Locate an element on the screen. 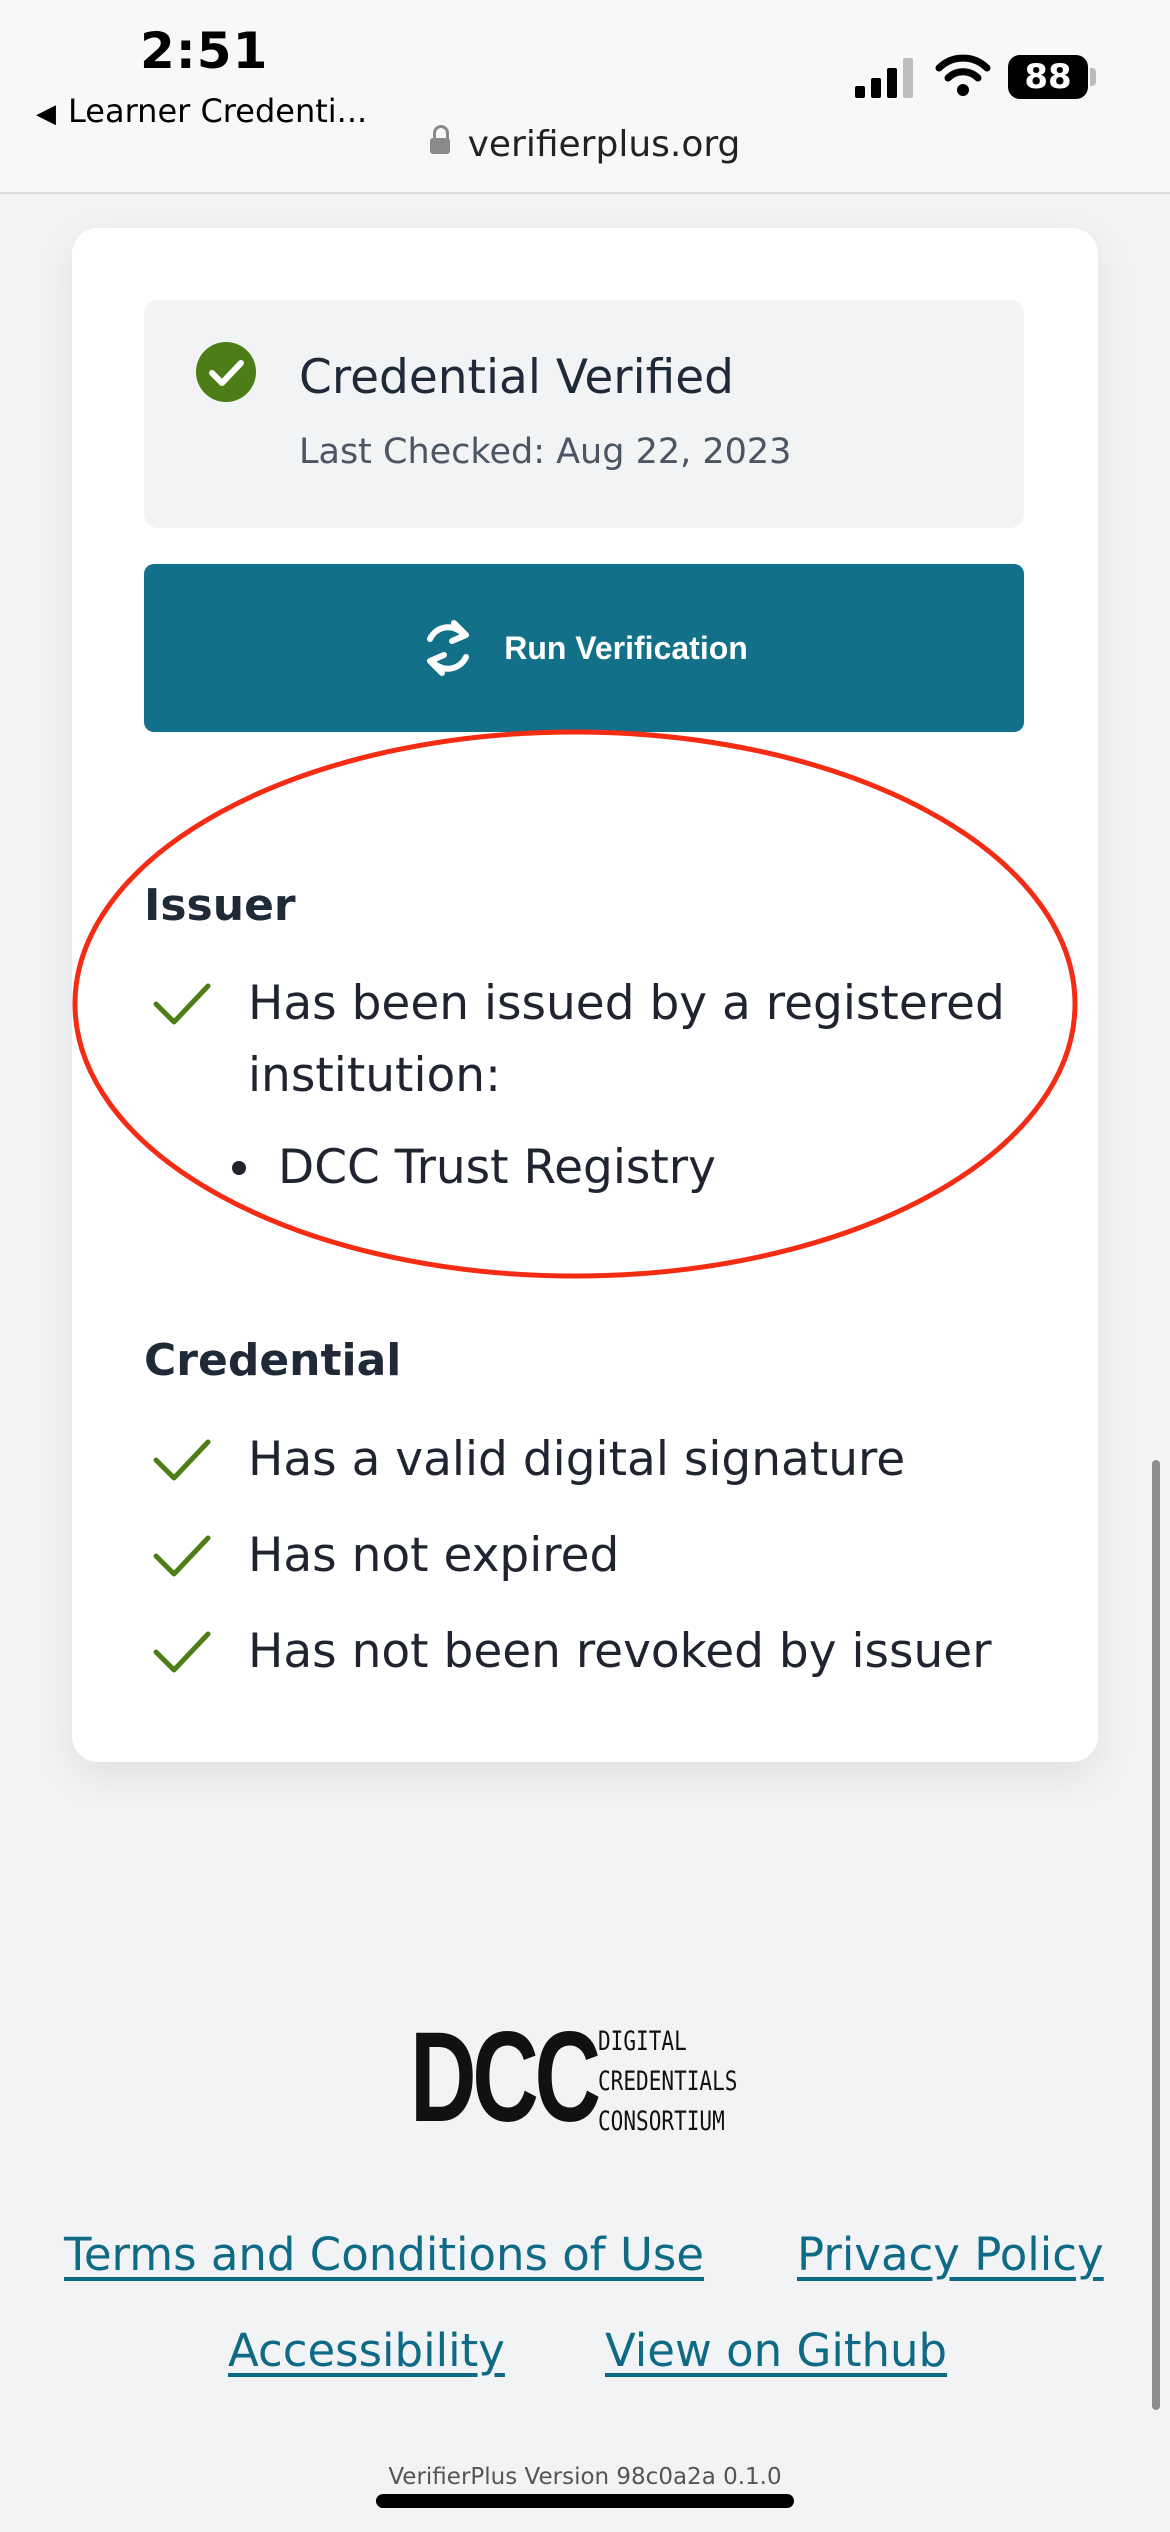  credential-check-item: Has a valid digital signature is located at coordinates (602, 1460).